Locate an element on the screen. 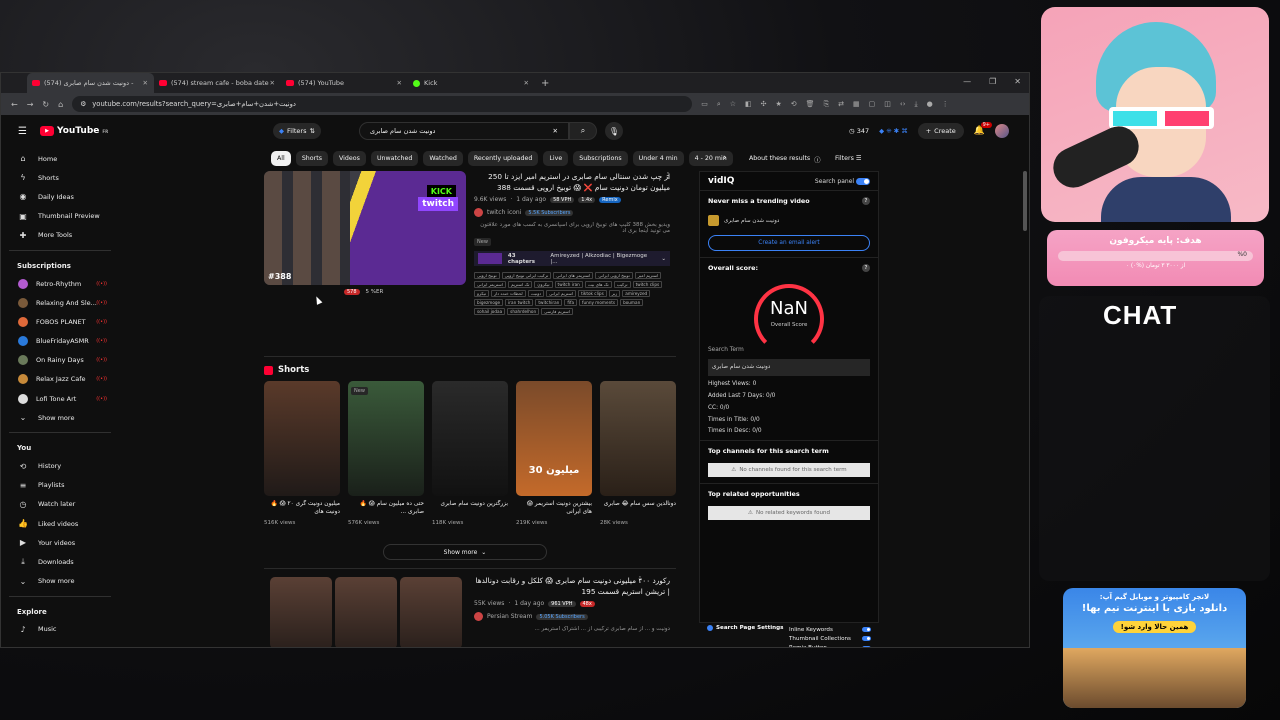  keyword-tag: استریم امیر is located at coordinates (648, 275).